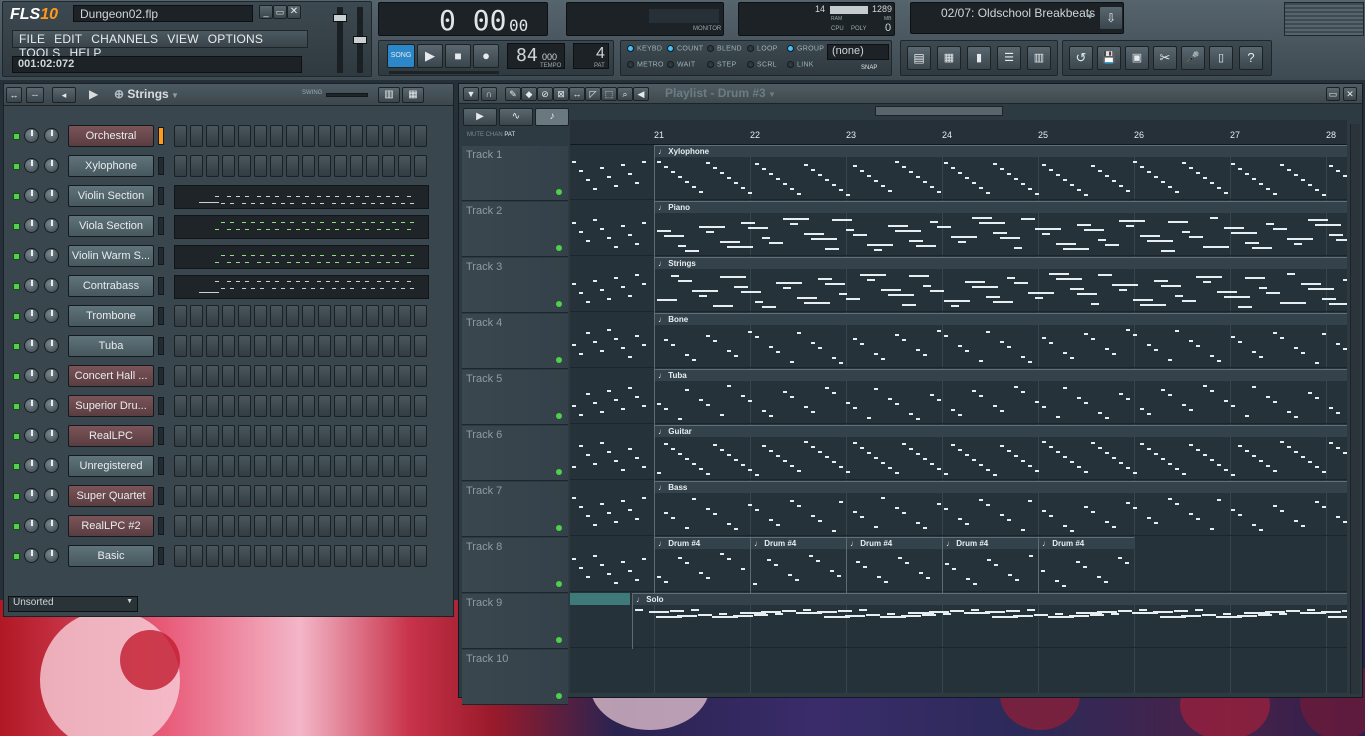 This screenshot has height=736, width=1365. I want to click on select-tool-icon: ⬚, so click(609, 94).